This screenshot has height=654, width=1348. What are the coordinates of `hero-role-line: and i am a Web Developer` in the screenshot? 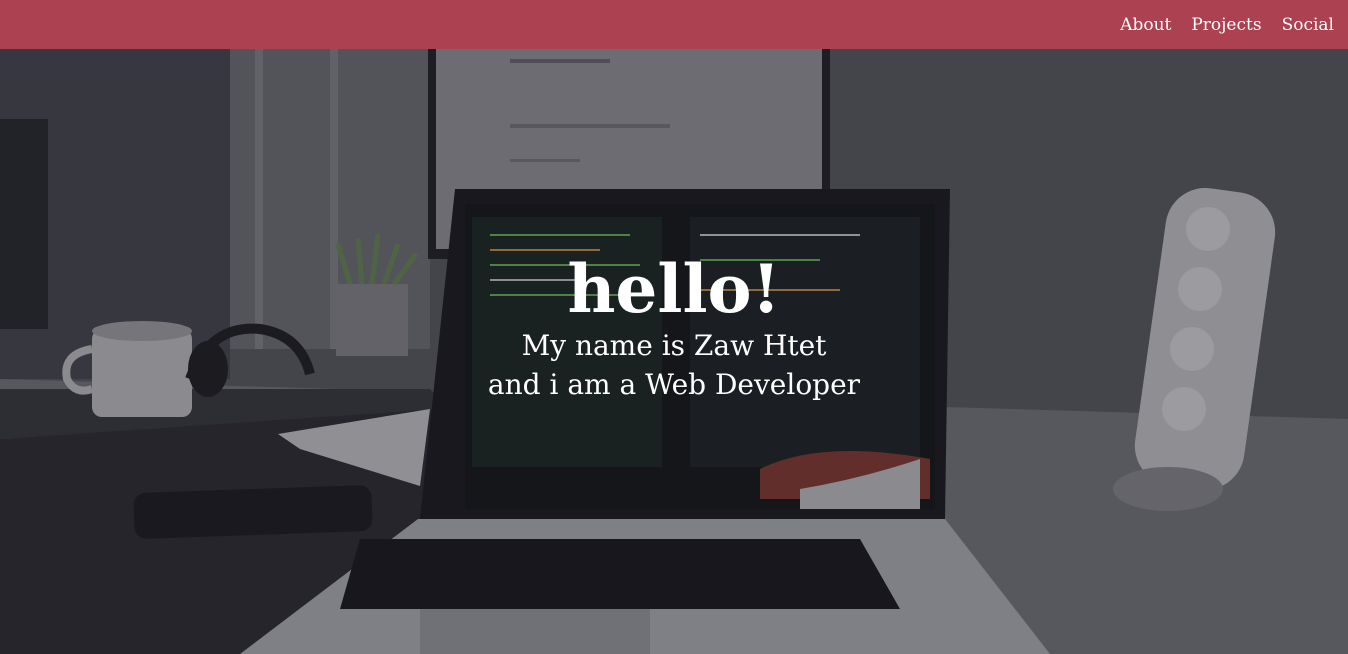 It's located at (674, 384).